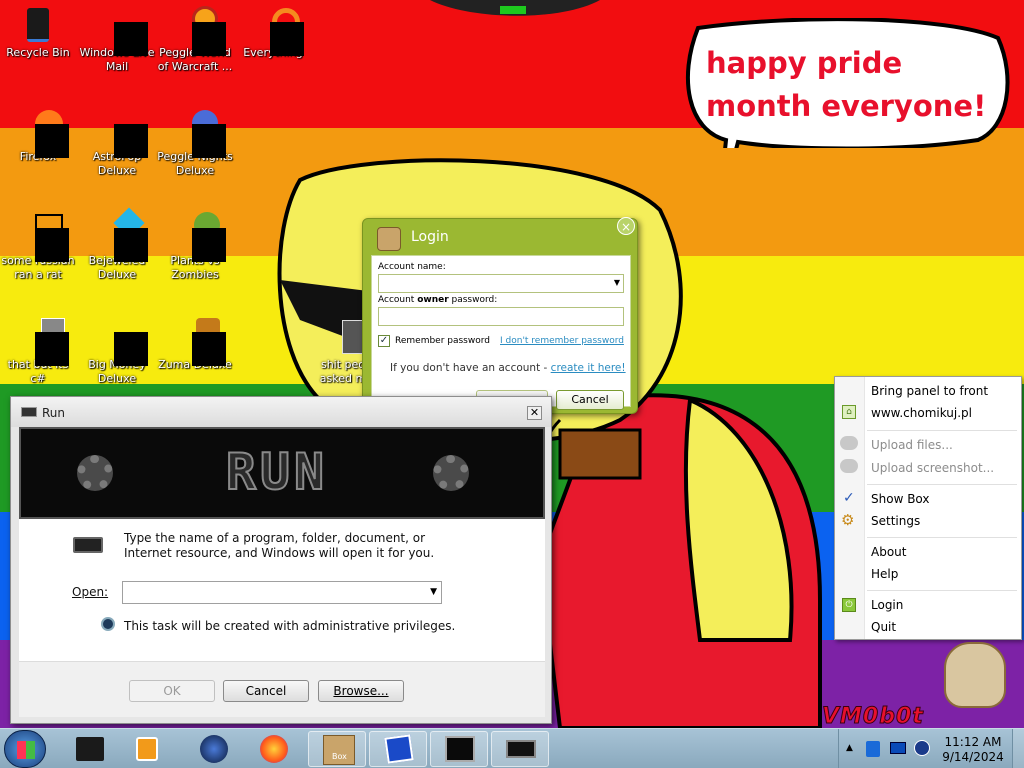 This screenshot has width=1024, height=768. What do you see at coordinates (442, 341) in the screenshot?
I see `remember-password-label: Remember password` at bounding box center [442, 341].